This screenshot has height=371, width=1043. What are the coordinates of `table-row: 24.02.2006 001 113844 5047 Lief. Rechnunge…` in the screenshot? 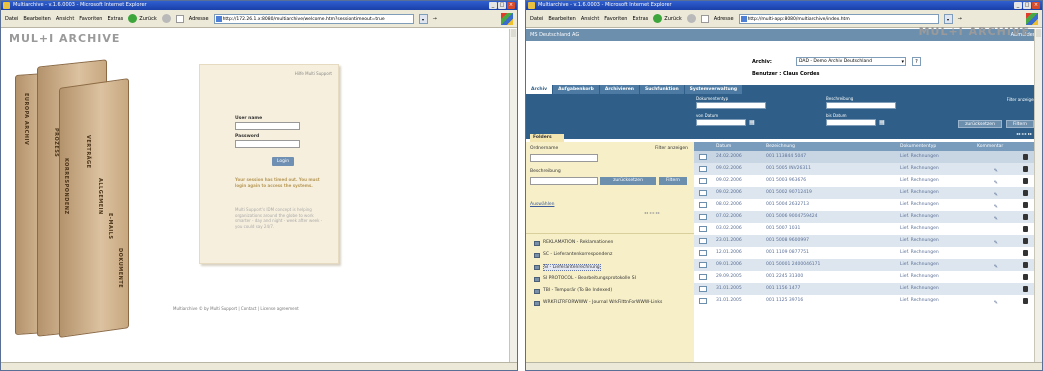 It's located at (868, 157).